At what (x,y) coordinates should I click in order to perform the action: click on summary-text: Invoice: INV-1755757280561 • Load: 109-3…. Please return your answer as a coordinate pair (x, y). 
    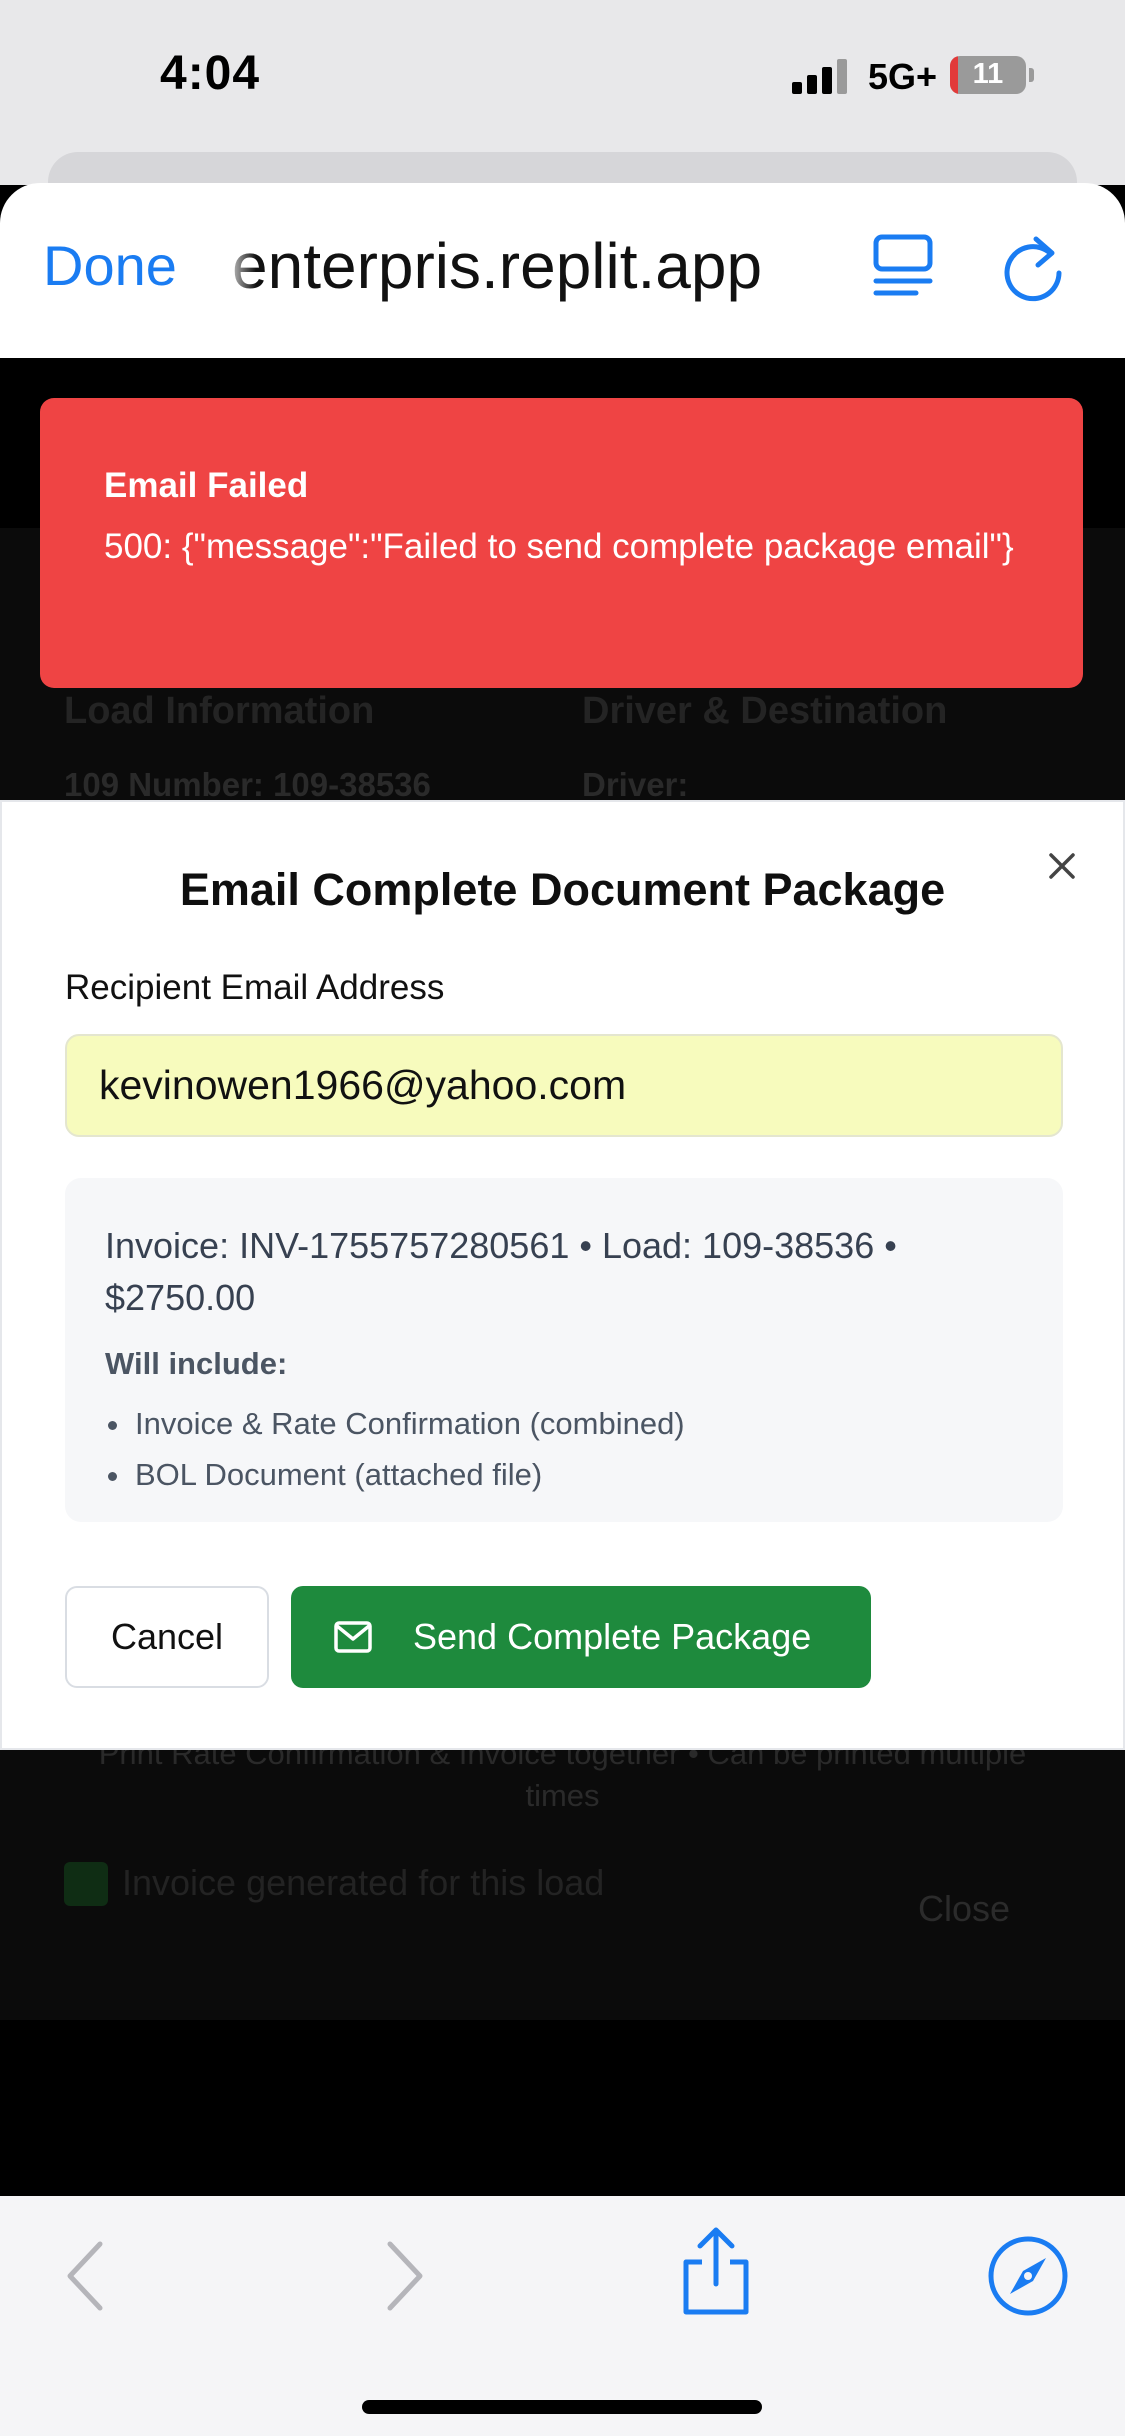
    Looking at the image, I should click on (501, 1271).